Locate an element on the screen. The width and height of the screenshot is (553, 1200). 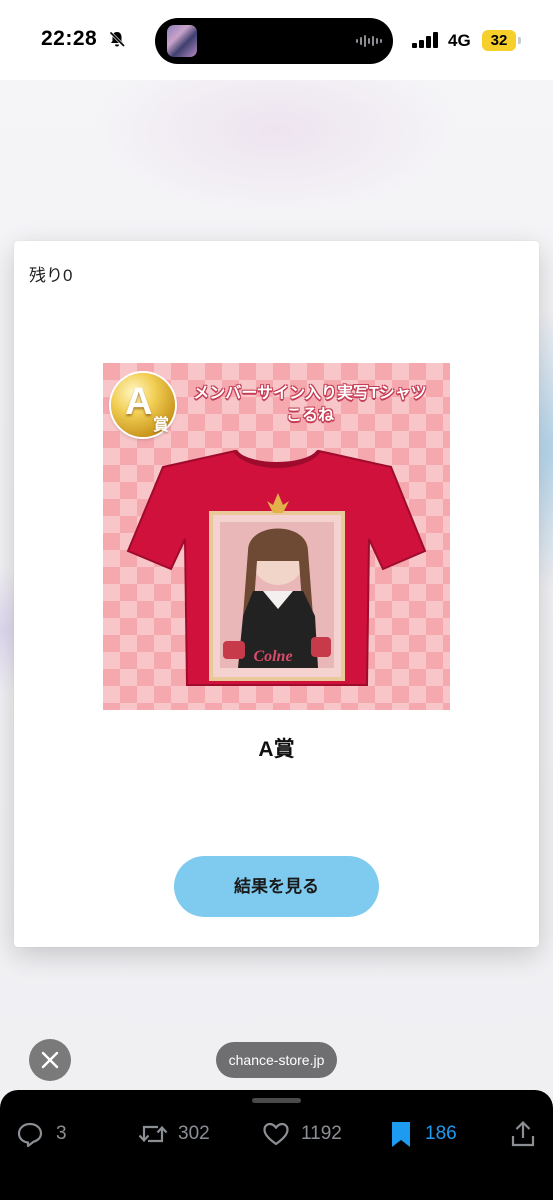
signal-icon is located at coordinates (425, 40).